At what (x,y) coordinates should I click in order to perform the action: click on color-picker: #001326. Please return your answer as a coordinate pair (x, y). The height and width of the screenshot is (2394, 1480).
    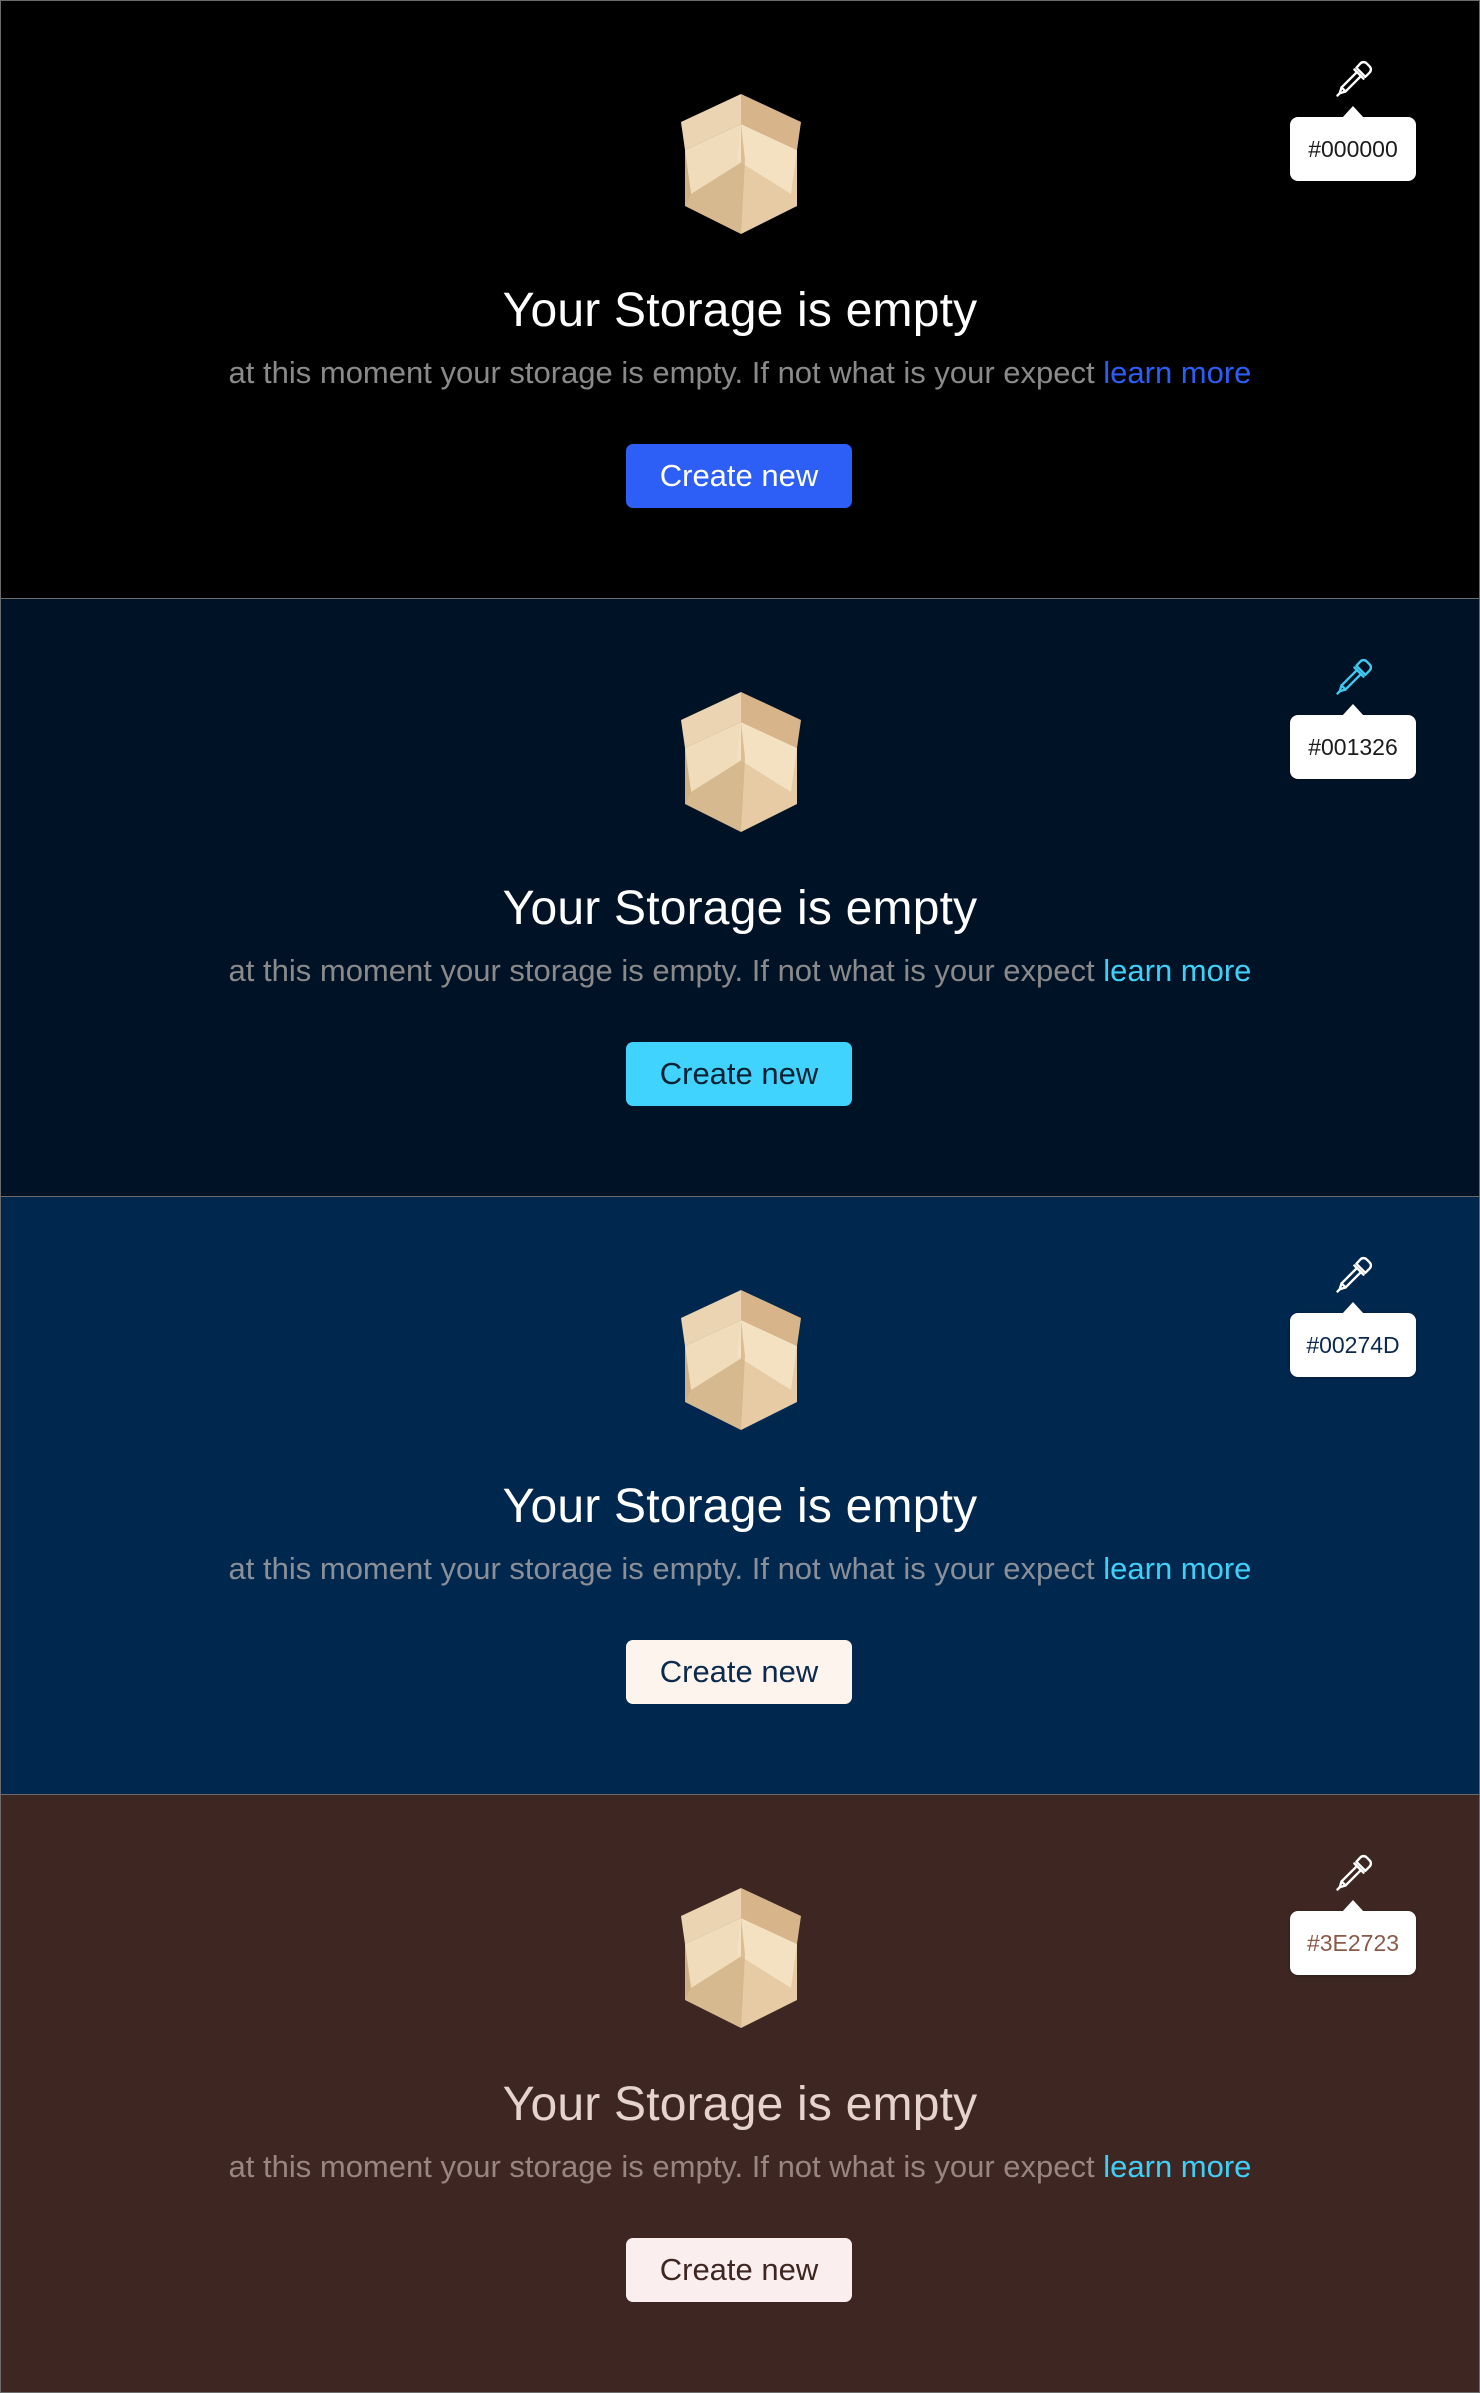
    Looking at the image, I should click on (1353, 717).